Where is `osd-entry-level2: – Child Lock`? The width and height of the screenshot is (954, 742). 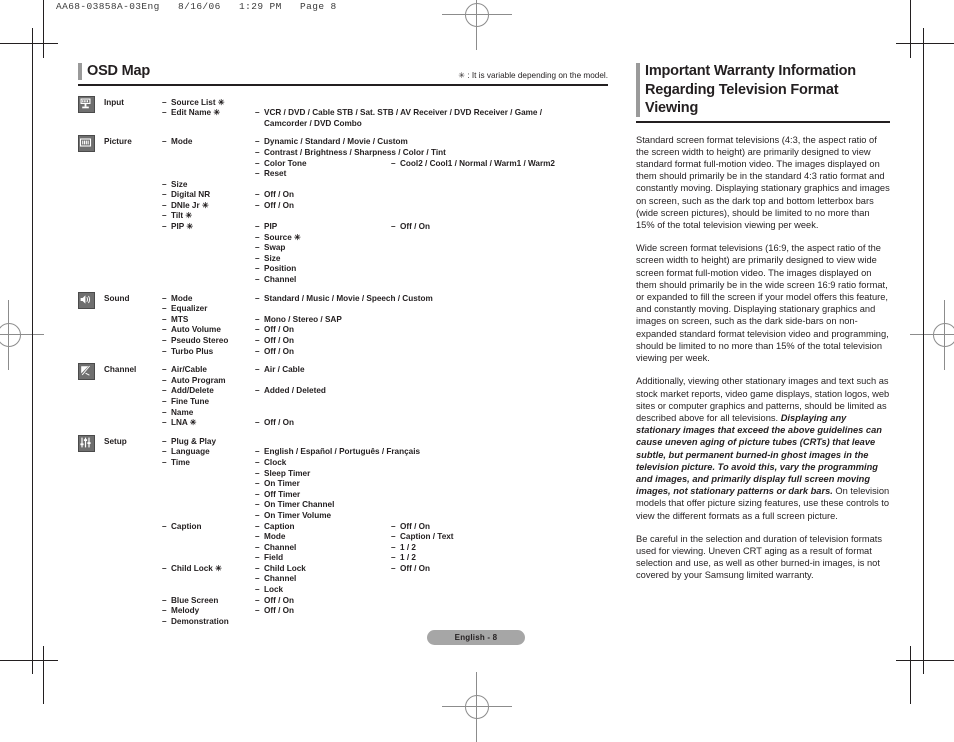 osd-entry-level2: – Child Lock is located at coordinates (280, 568).